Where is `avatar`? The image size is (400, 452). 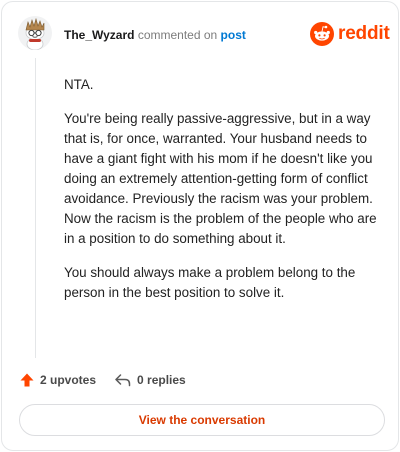
avatar is located at coordinates (35, 33).